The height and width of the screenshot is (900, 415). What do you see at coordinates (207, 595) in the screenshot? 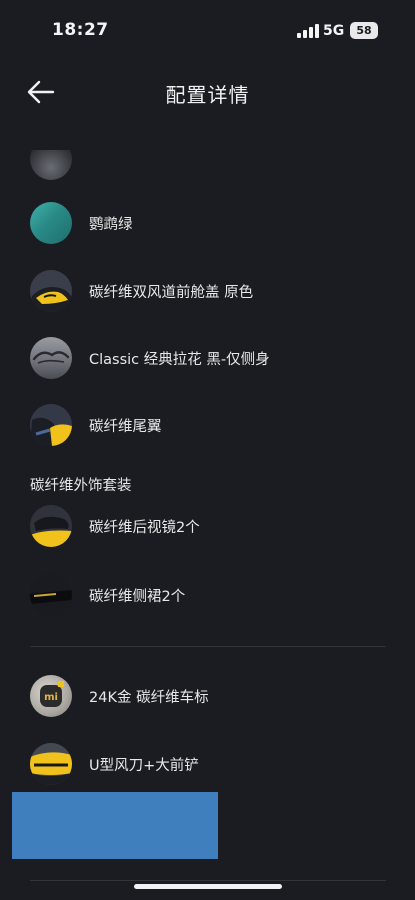
I see `list-item: 碳纤维侧裙2个` at bounding box center [207, 595].